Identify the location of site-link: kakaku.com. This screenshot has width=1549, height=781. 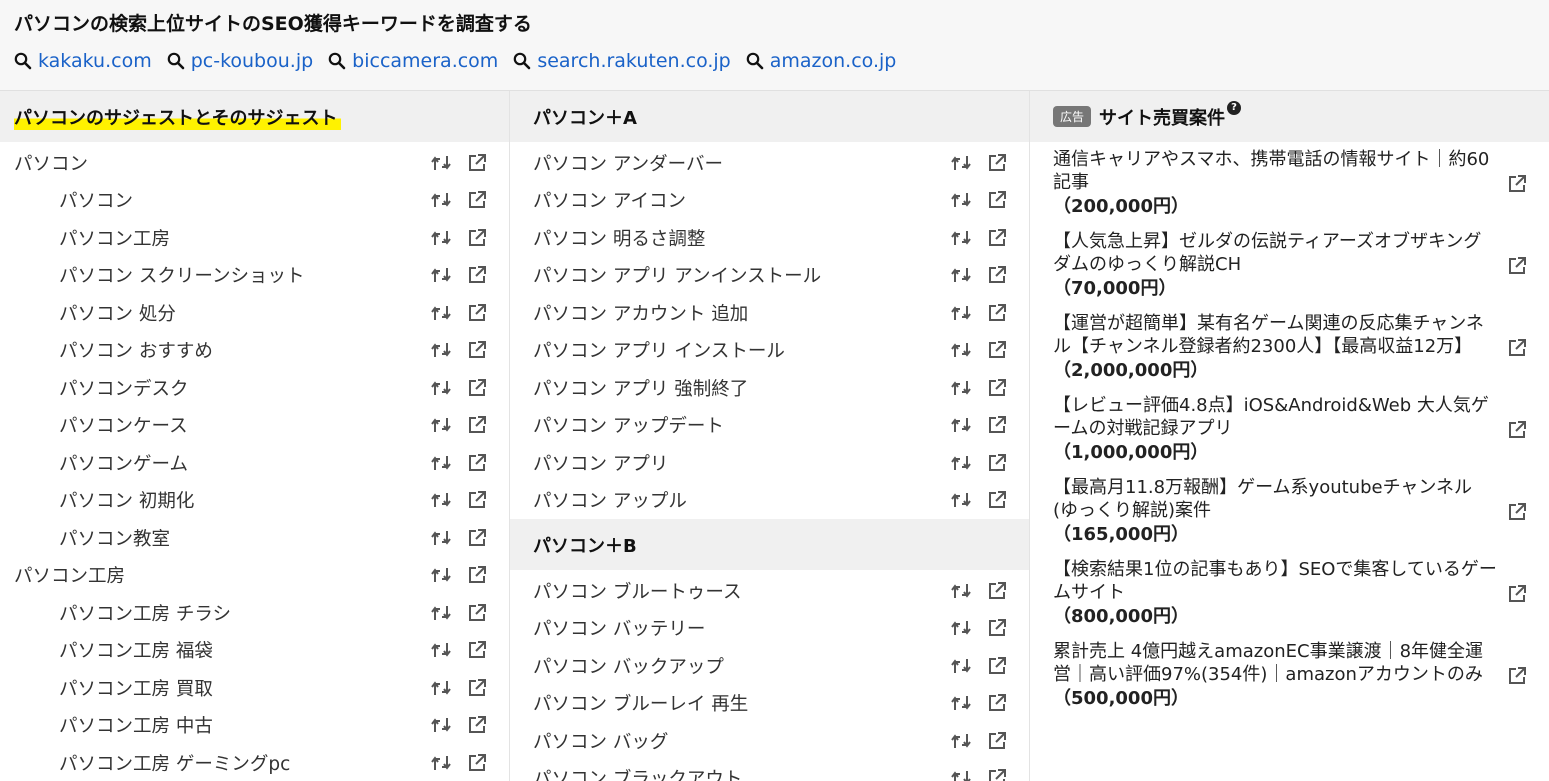
(83, 61).